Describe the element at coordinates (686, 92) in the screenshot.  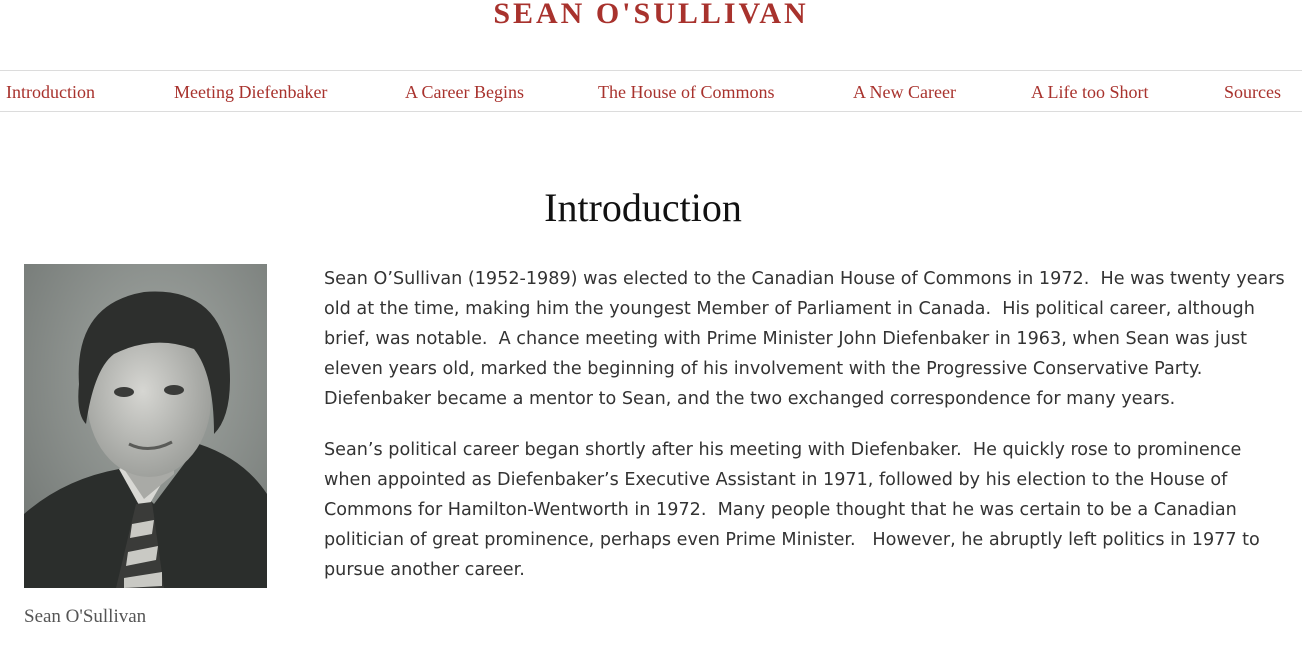
I see `nav-item-house-of-commons: The House of Commons` at that location.